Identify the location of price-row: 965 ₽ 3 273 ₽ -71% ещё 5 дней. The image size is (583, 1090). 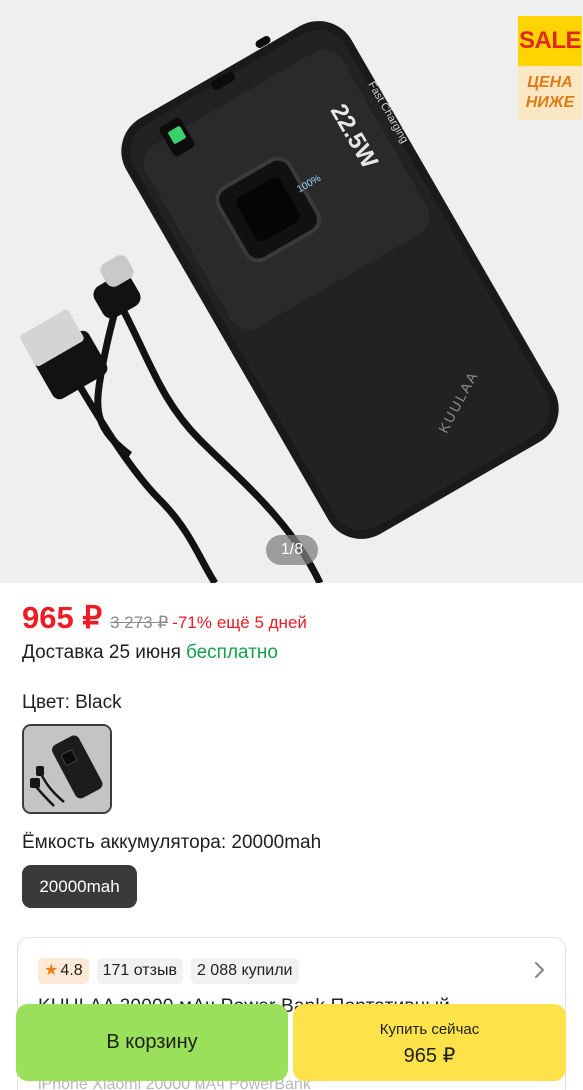
(164, 620).